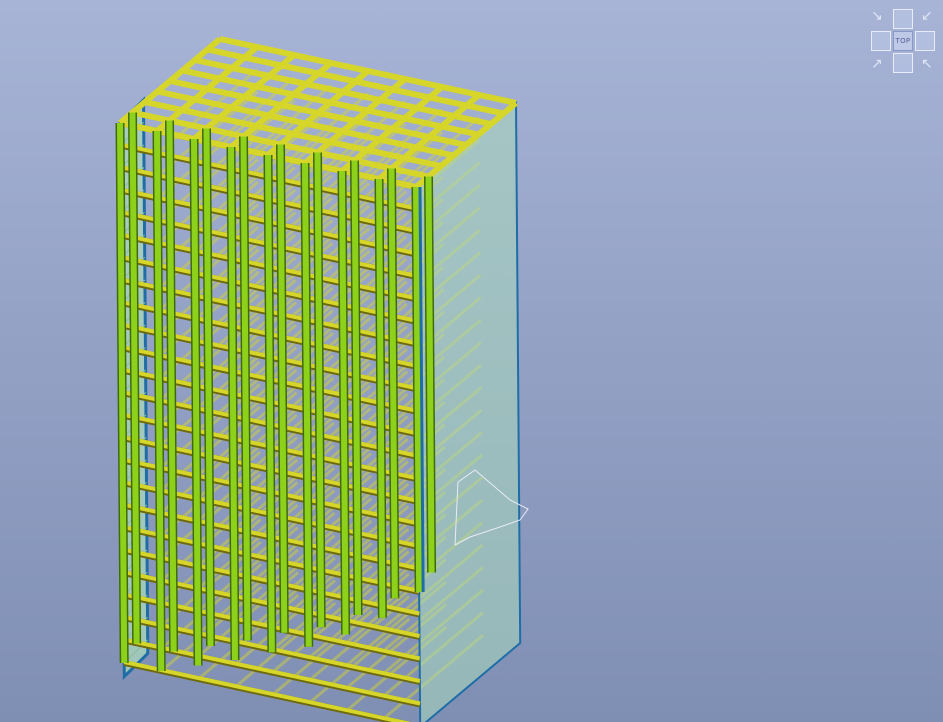  Describe the element at coordinates (877, 64) in the screenshot. I see `view-cube-arrow-bottom-left-icon: ↗` at that location.